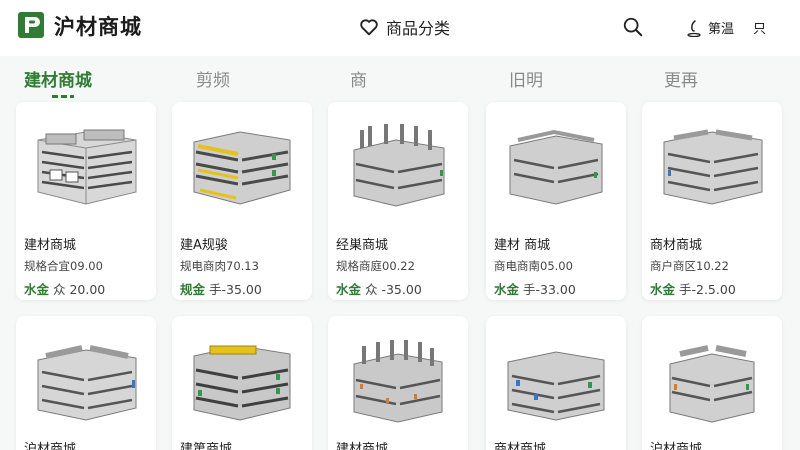 The image size is (800, 450). Describe the element at coordinates (58, 78) in the screenshot. I see `tab-building-mall: 建材商城` at that location.